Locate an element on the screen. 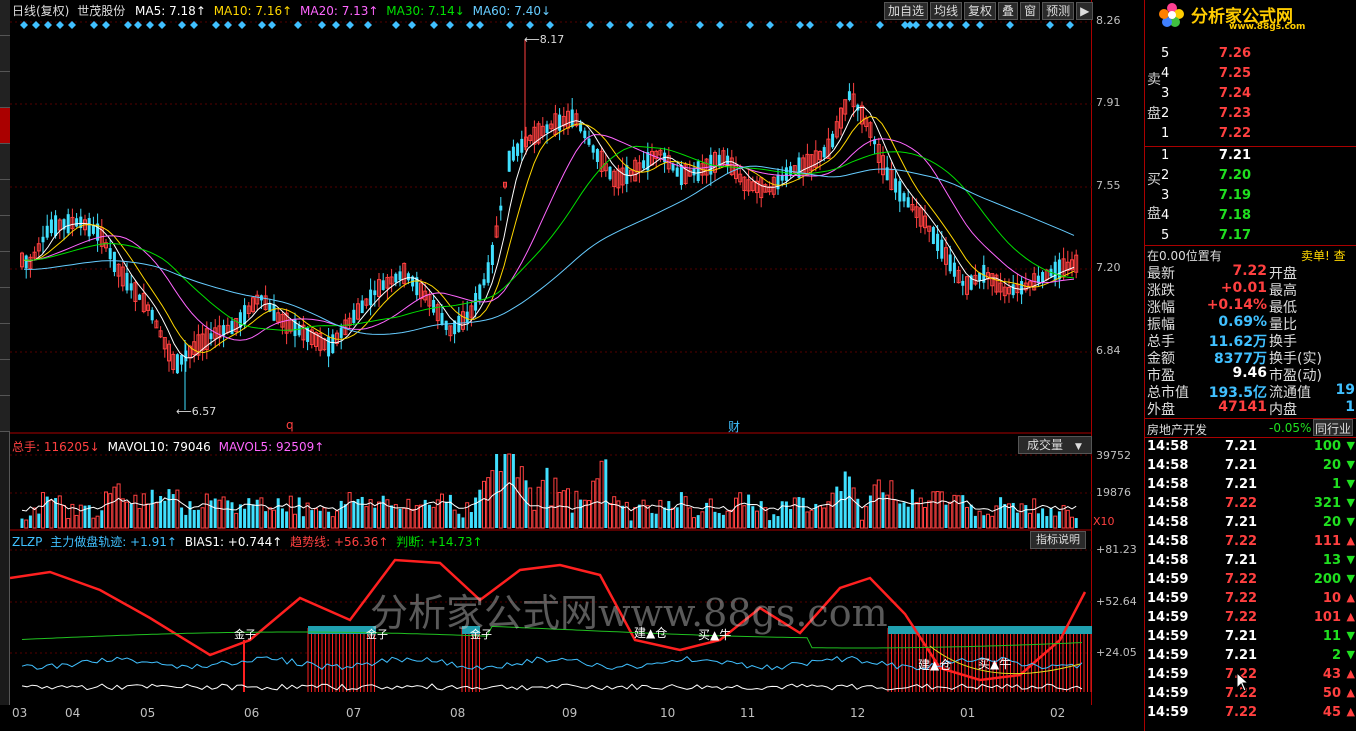 Image resolution: width=1356 pixels, height=731 pixels. indicator-name: ZLZP is located at coordinates (27, 542).